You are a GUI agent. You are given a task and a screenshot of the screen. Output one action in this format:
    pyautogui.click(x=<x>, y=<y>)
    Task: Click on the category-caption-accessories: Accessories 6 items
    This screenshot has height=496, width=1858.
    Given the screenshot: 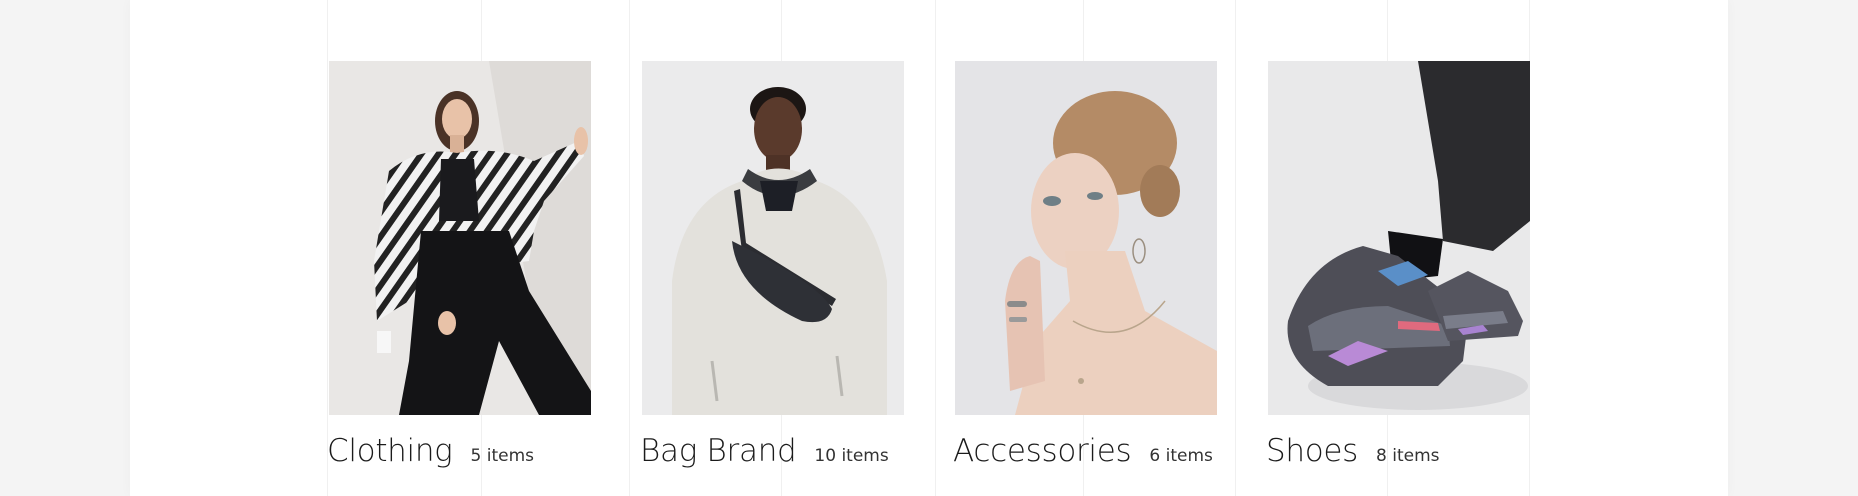 What is the action you would take?
    pyautogui.click(x=1083, y=451)
    